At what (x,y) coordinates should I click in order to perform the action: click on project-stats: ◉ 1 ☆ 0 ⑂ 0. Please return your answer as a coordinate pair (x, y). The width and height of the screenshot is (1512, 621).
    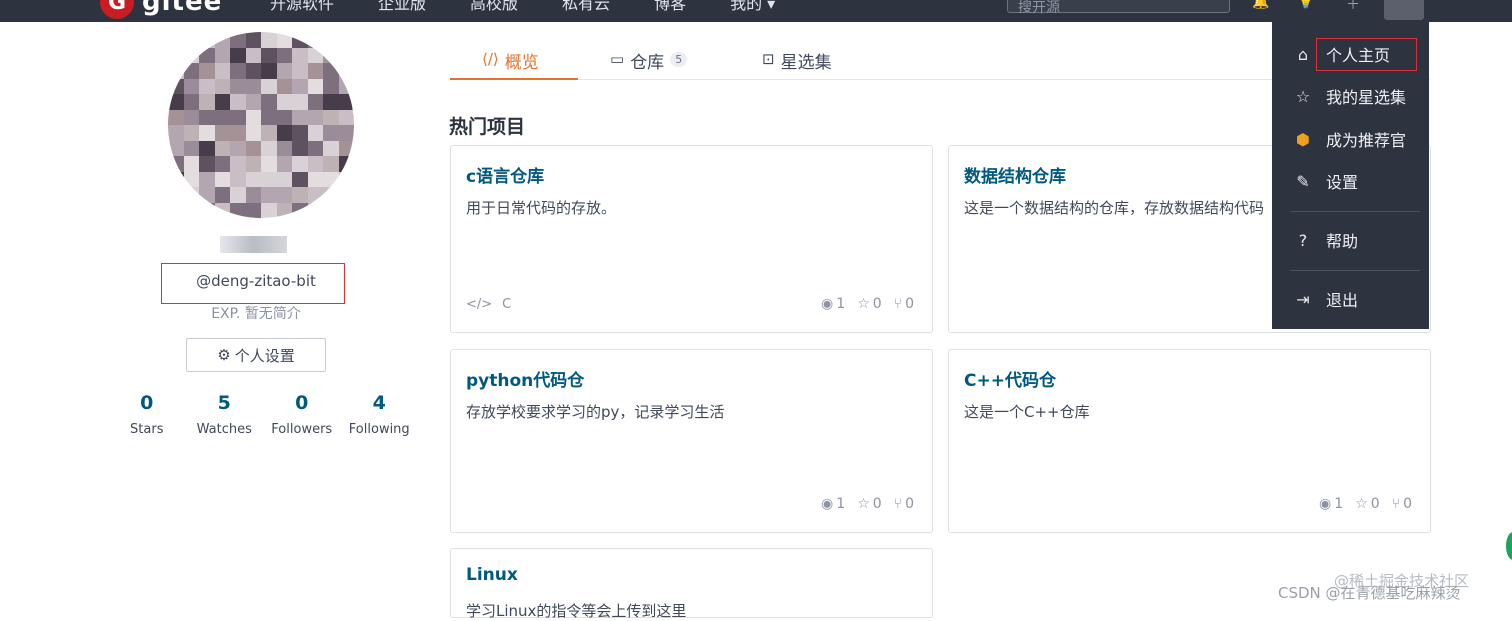
    Looking at the image, I should click on (1365, 504).